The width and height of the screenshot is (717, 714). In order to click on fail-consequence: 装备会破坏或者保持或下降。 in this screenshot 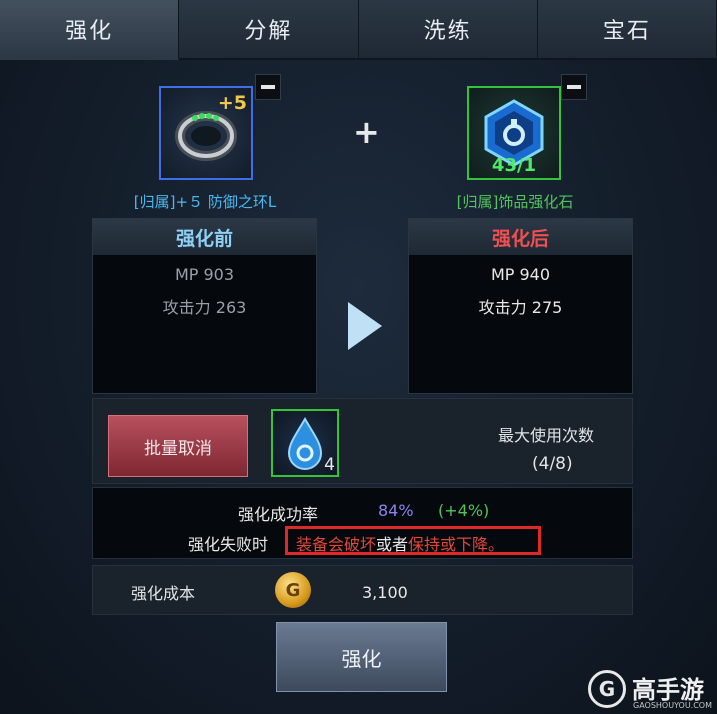, I will do `click(400, 543)`.